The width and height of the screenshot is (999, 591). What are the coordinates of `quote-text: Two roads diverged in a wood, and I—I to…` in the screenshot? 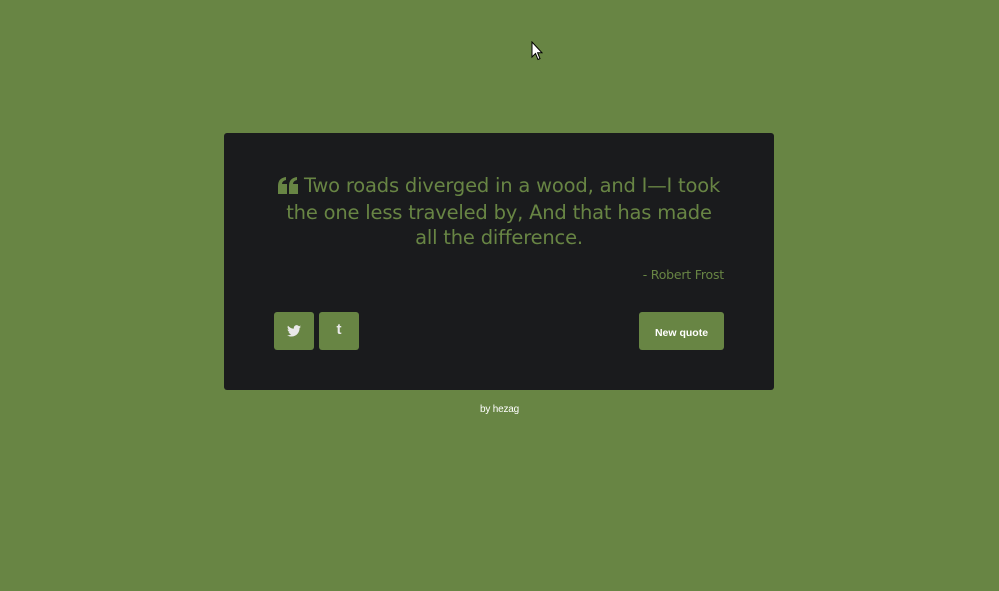 It's located at (503, 211).